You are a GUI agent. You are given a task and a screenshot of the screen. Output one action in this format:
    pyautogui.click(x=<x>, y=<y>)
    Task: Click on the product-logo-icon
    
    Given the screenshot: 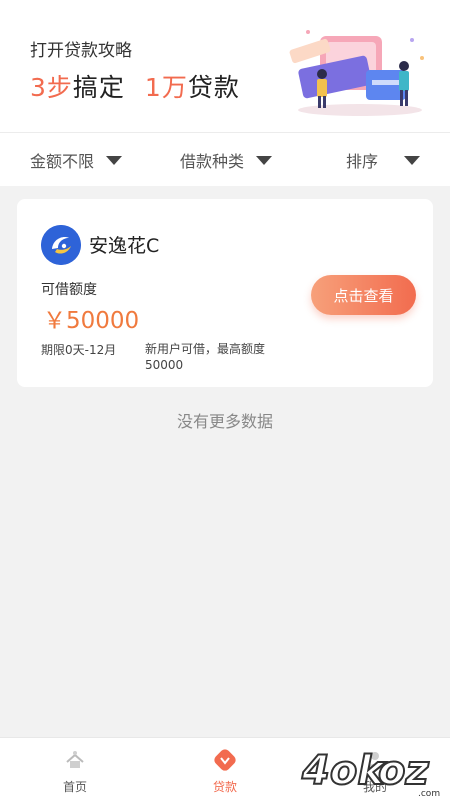 What is the action you would take?
    pyautogui.click(x=61, y=245)
    